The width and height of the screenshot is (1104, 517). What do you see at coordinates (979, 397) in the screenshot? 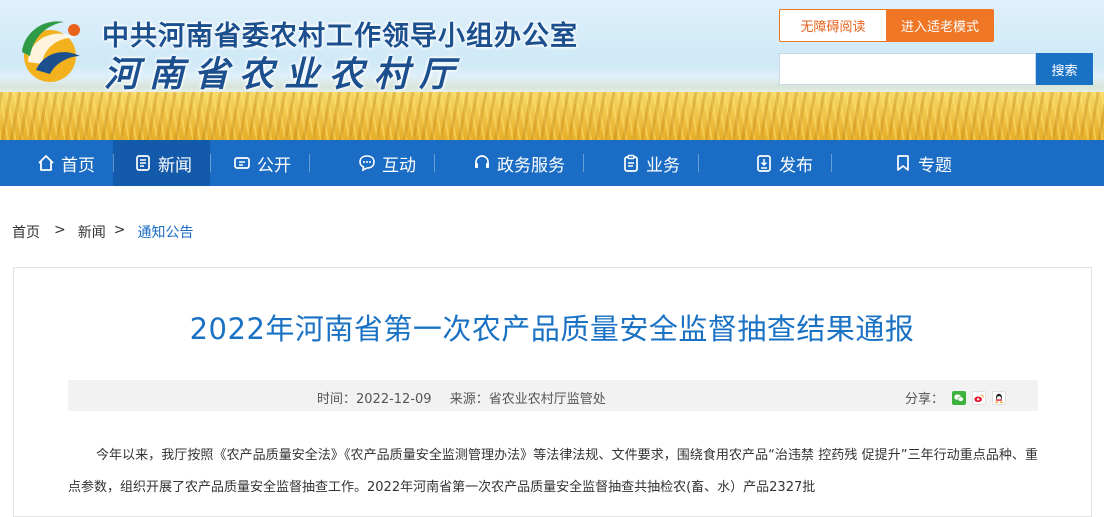
I see `weibo-share-icon` at bounding box center [979, 397].